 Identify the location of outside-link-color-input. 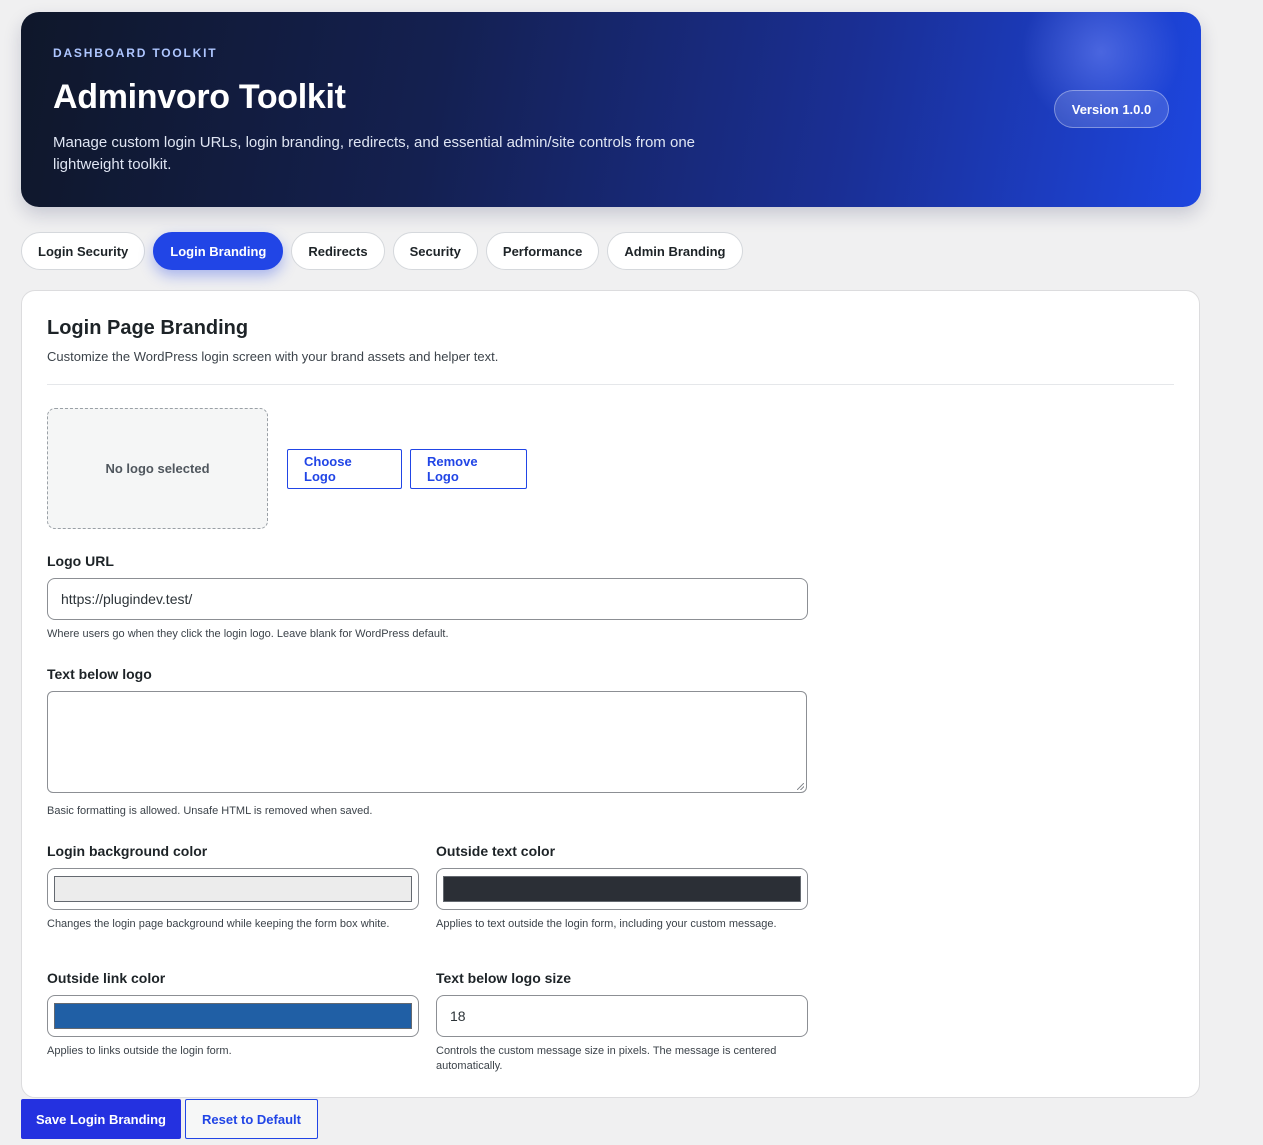
(233, 1016).